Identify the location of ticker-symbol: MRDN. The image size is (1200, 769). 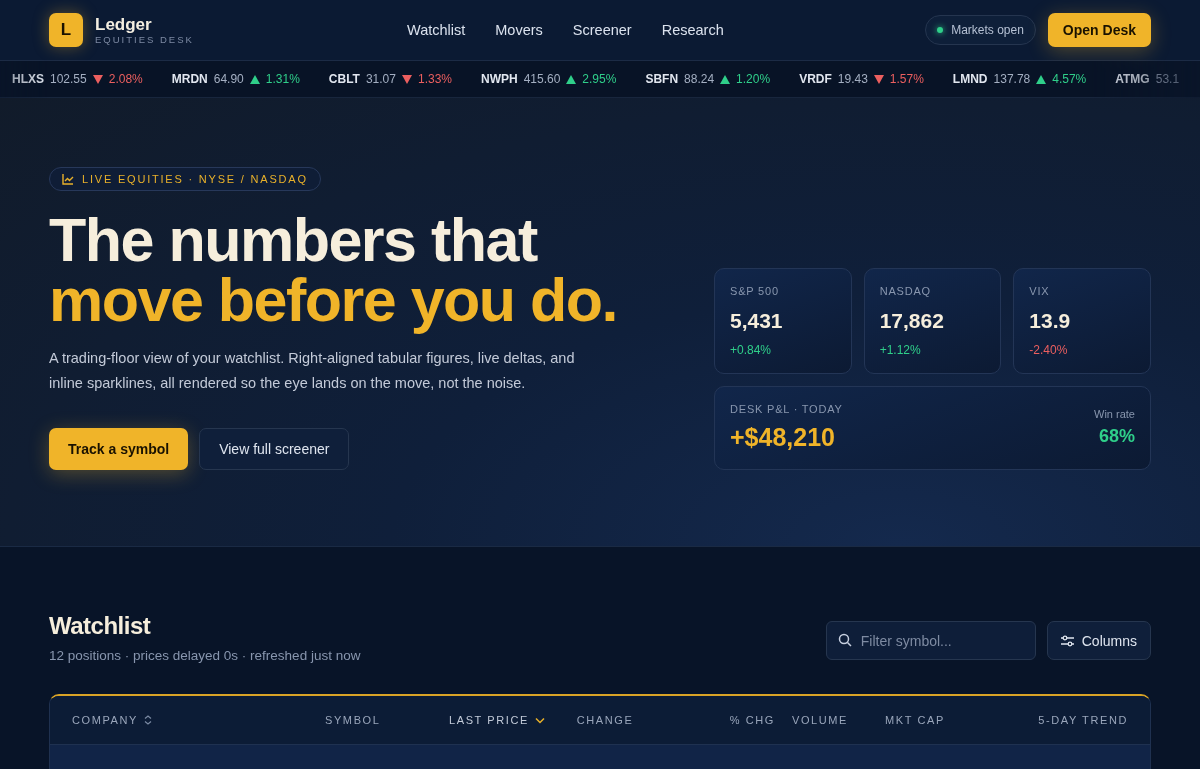
(189, 79).